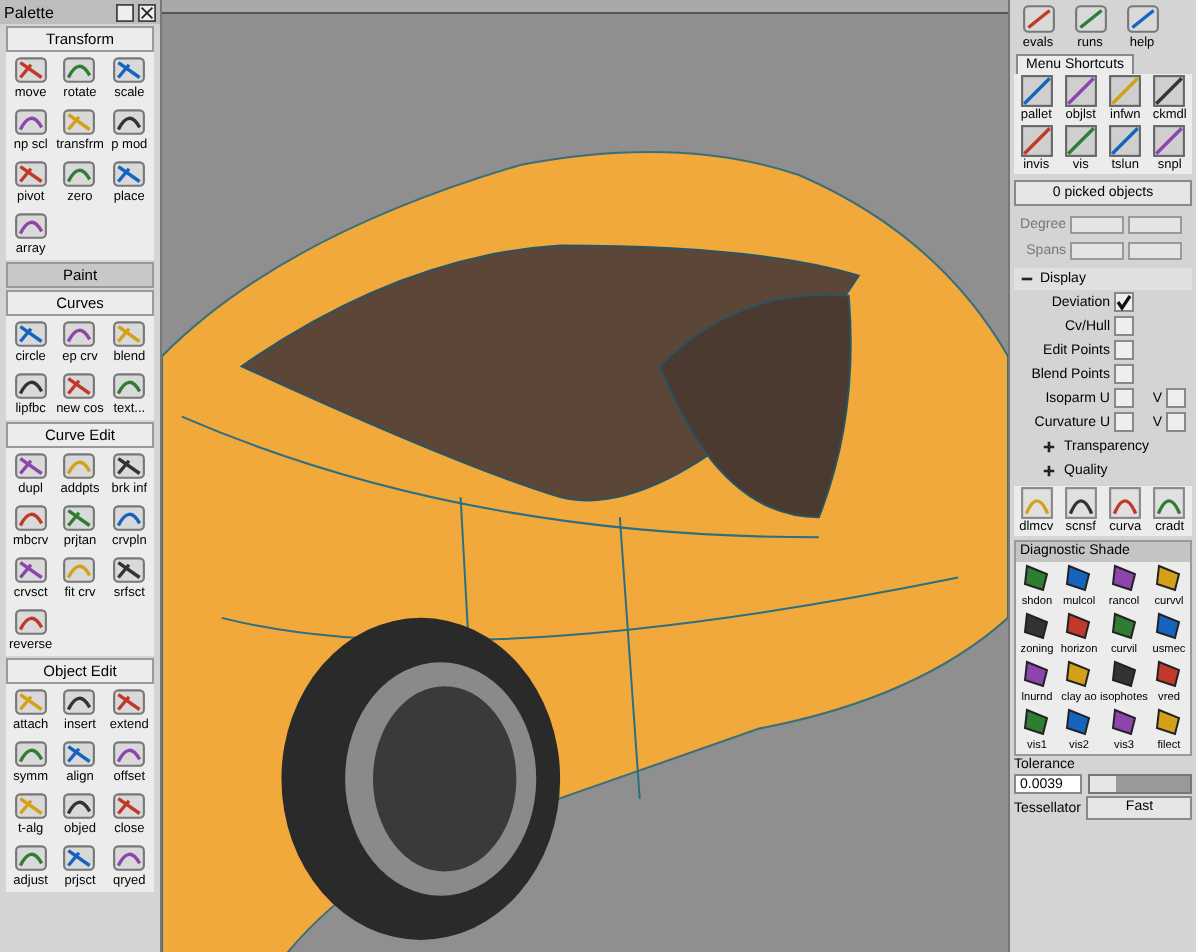 This screenshot has height=952, width=1196. What do you see at coordinates (125, 12) in the screenshot?
I see `window-button-icon` at bounding box center [125, 12].